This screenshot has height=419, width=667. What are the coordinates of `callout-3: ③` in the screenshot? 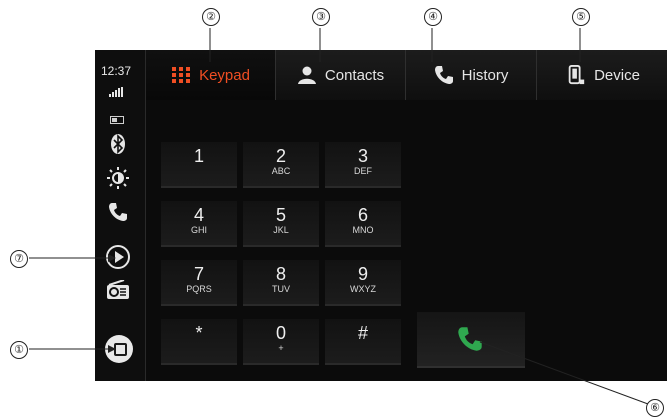 It's located at (321, 17).